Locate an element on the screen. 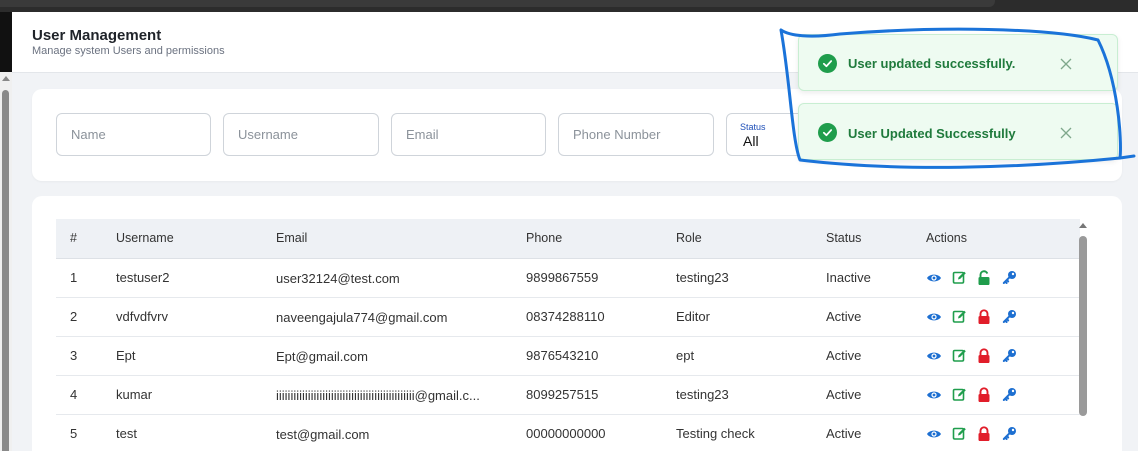  name-filter-input is located at coordinates (133, 134).